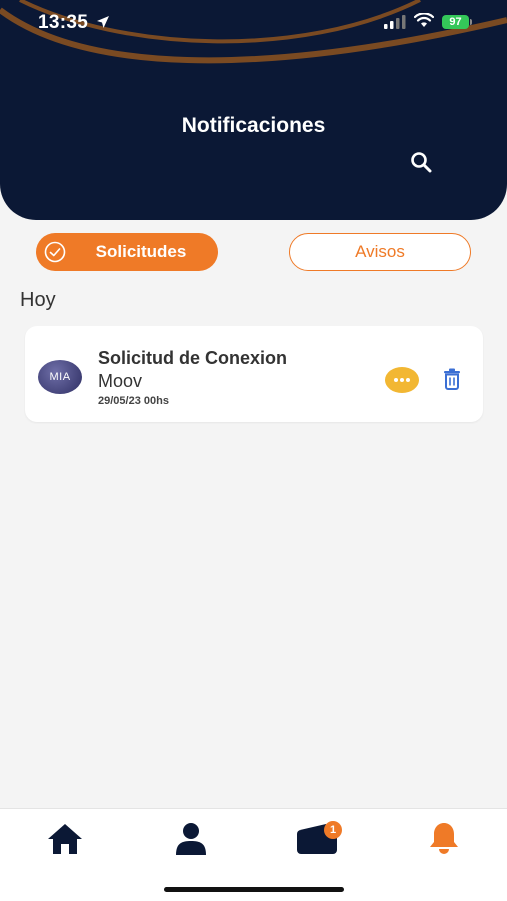  What do you see at coordinates (452, 379) in the screenshot?
I see `trash-icon` at bounding box center [452, 379].